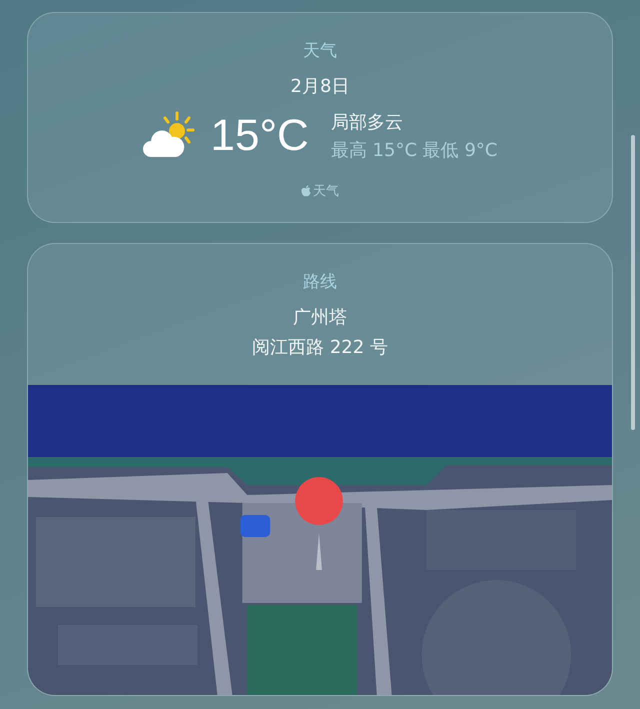  Describe the element at coordinates (326, 191) in the screenshot. I see `weather-source: 天气` at that location.